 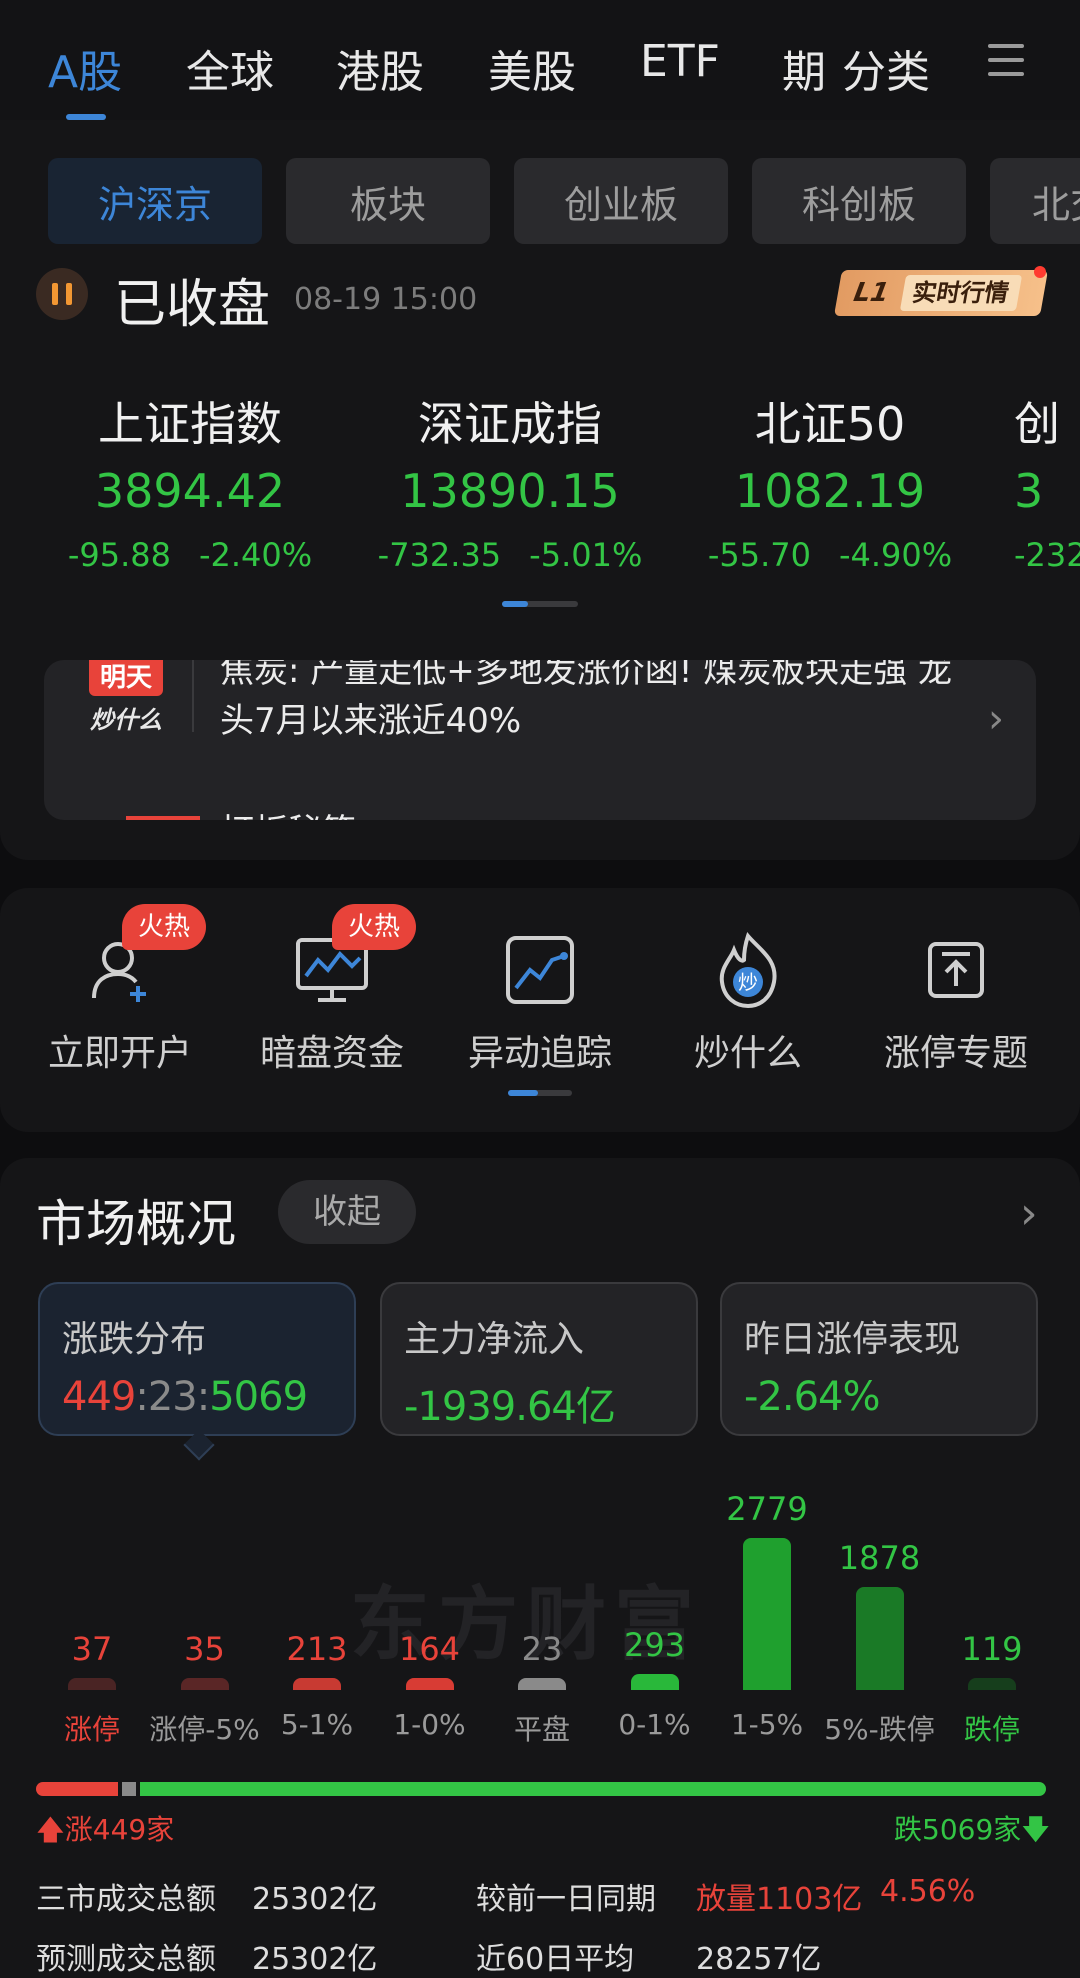 What do you see at coordinates (126, 1899) in the screenshot?
I see `turnover-total-label: 三市成交总额` at bounding box center [126, 1899].